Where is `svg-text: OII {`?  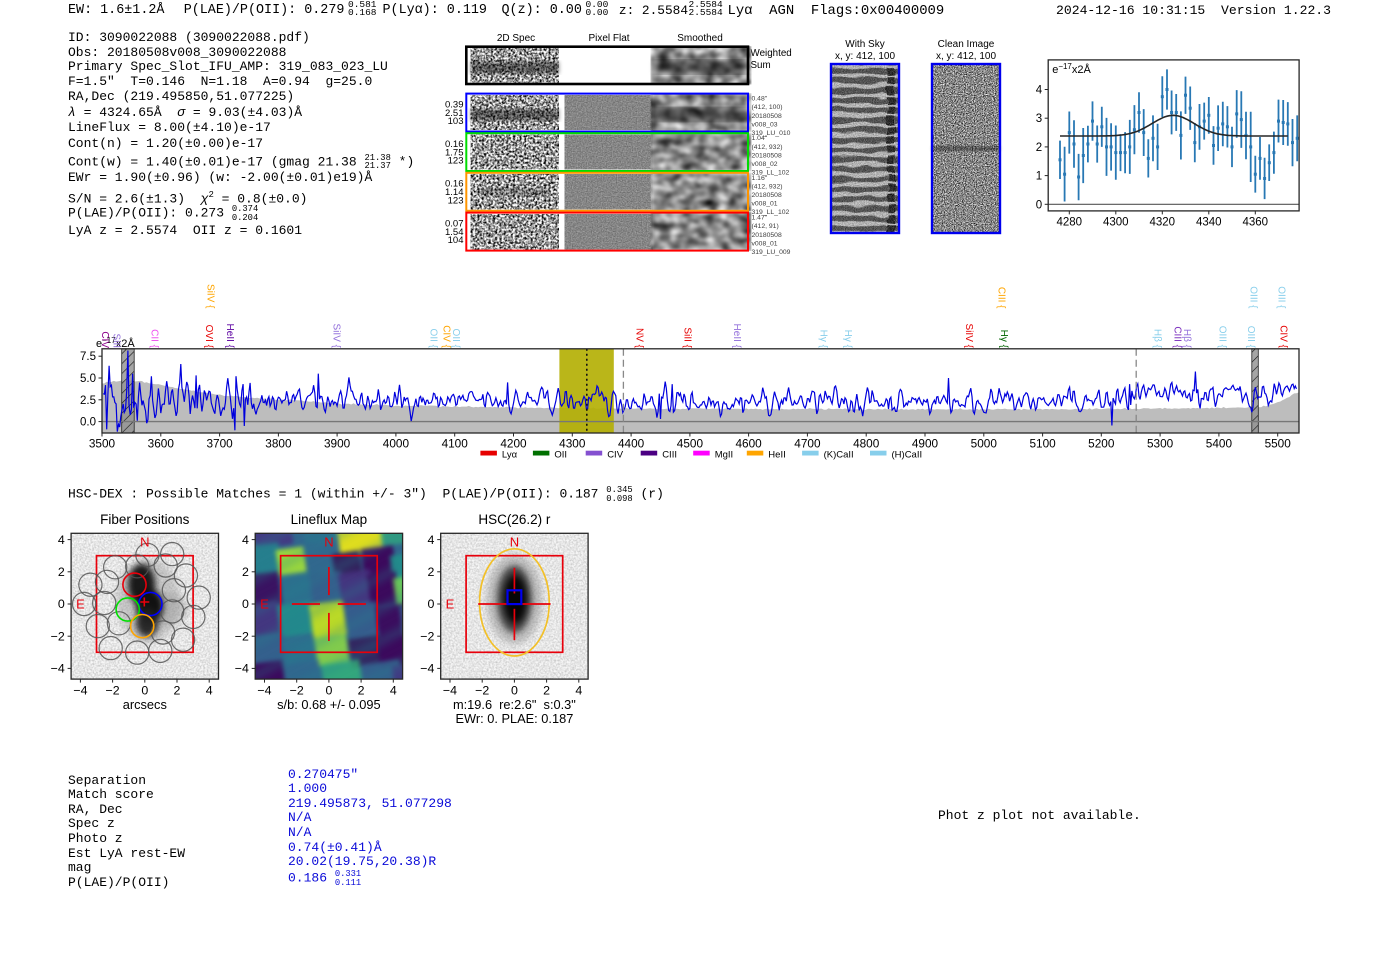 svg-text: OII { is located at coordinates (455, 339).